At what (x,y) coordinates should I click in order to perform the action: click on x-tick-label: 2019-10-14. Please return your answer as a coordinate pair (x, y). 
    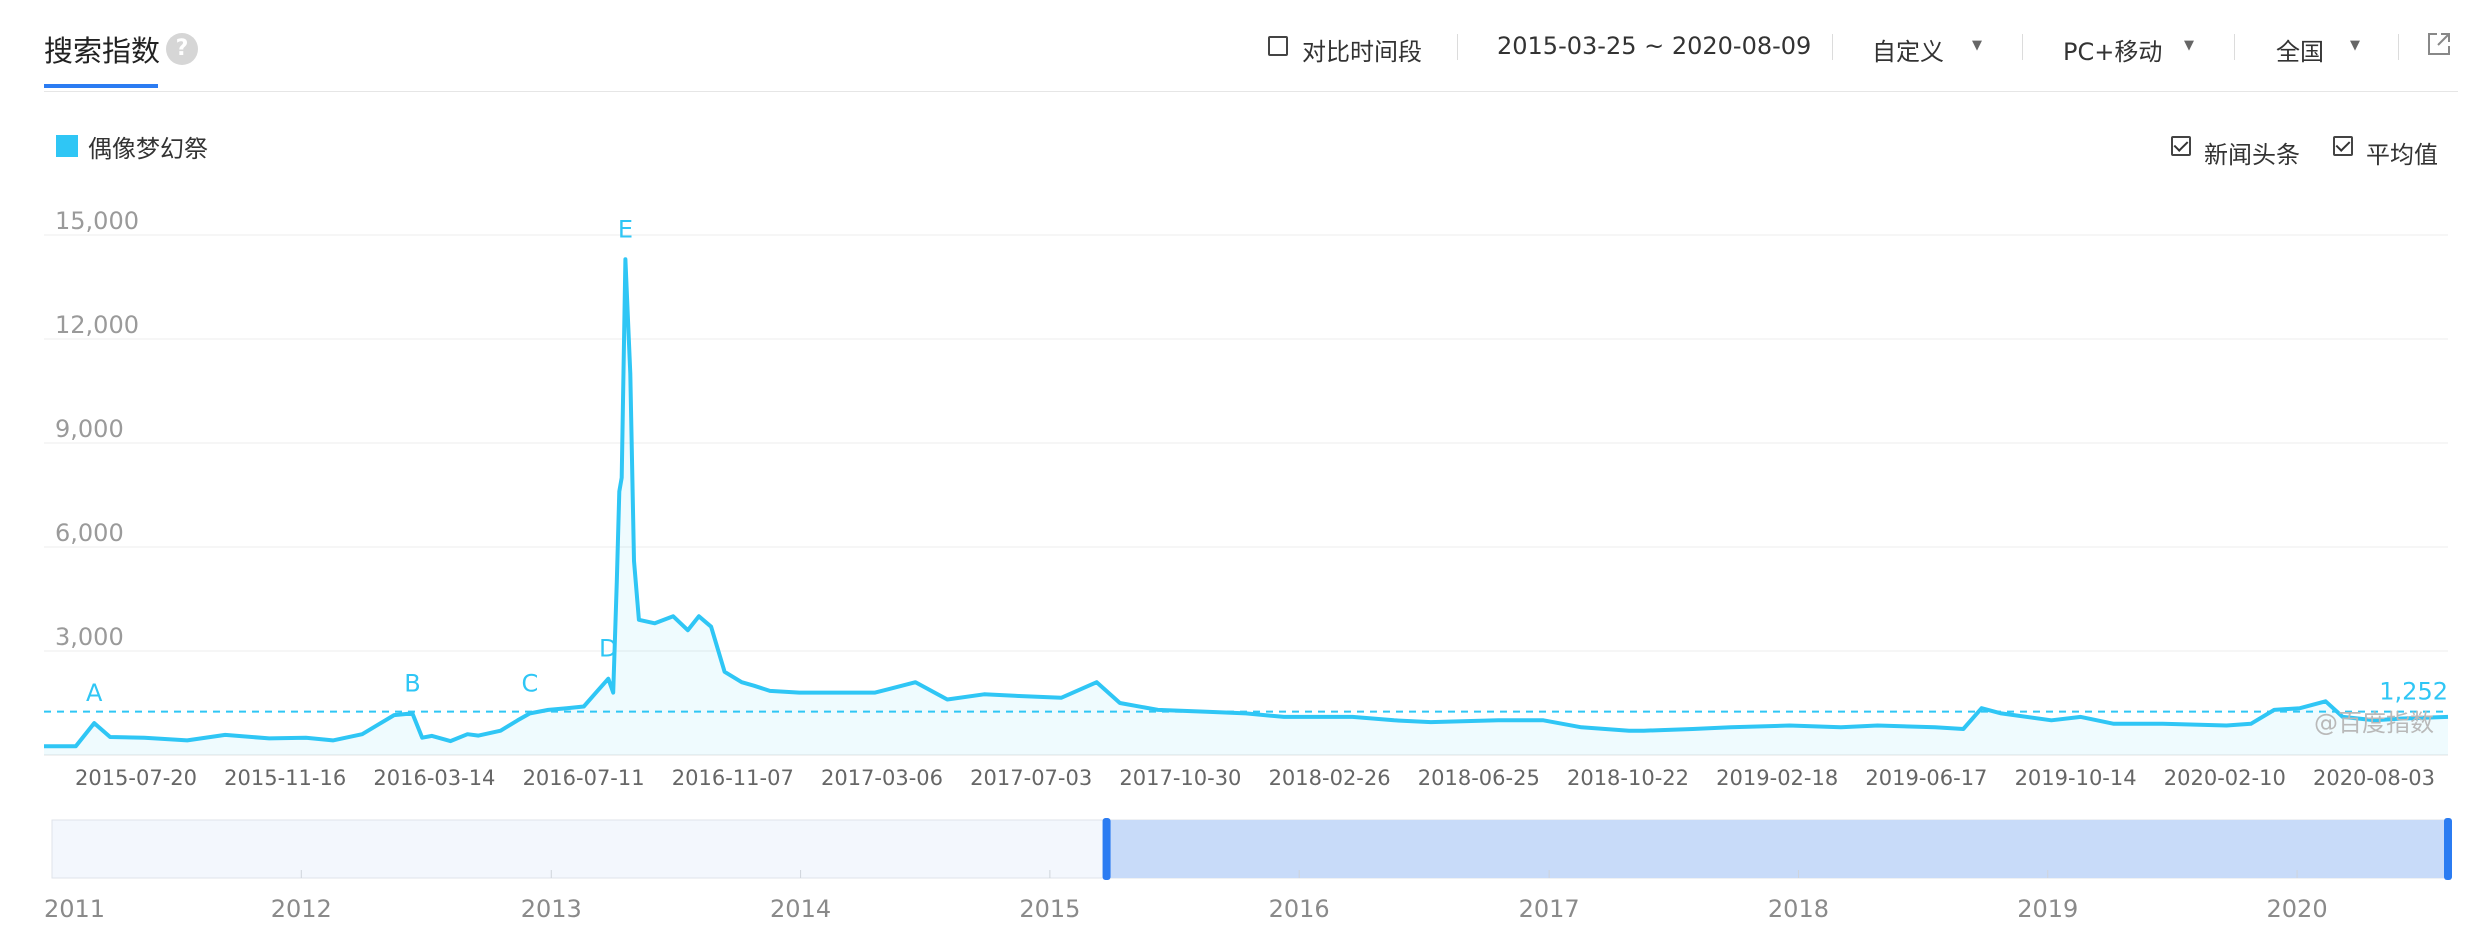
    Looking at the image, I should click on (2076, 778).